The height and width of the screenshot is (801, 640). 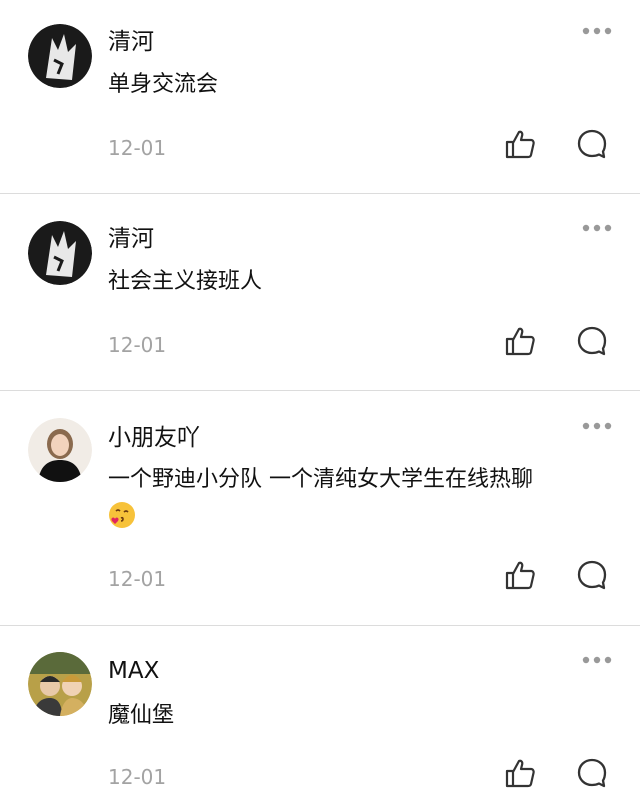 What do you see at coordinates (163, 84) in the screenshot?
I see `comment-text: 单身交流会` at bounding box center [163, 84].